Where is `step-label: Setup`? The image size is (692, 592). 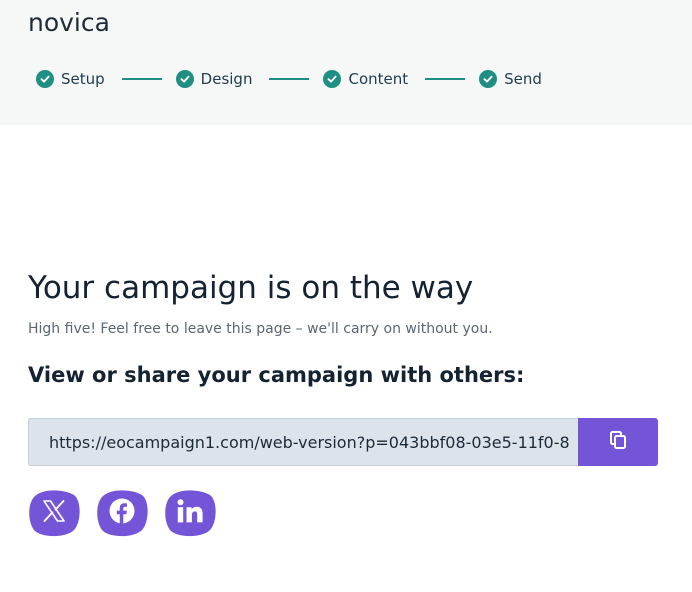
step-label: Setup is located at coordinates (83, 79).